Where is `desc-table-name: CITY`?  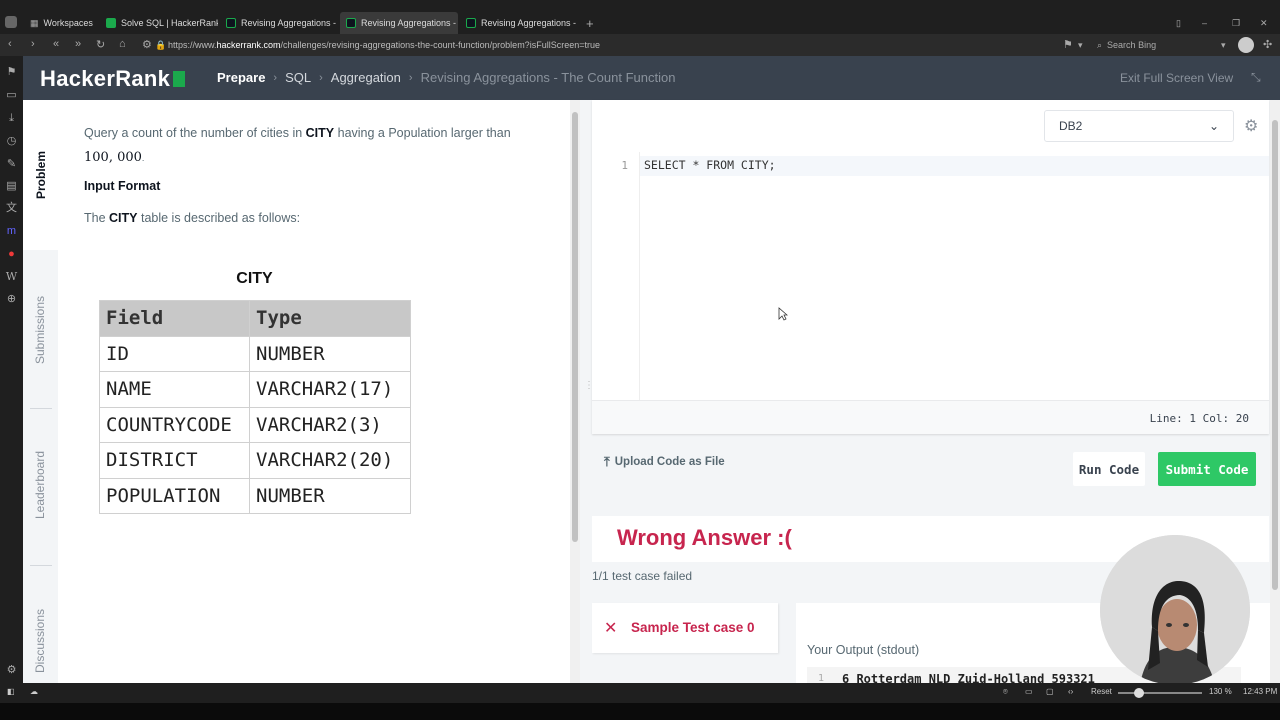 desc-table-name: CITY is located at coordinates (123, 218).